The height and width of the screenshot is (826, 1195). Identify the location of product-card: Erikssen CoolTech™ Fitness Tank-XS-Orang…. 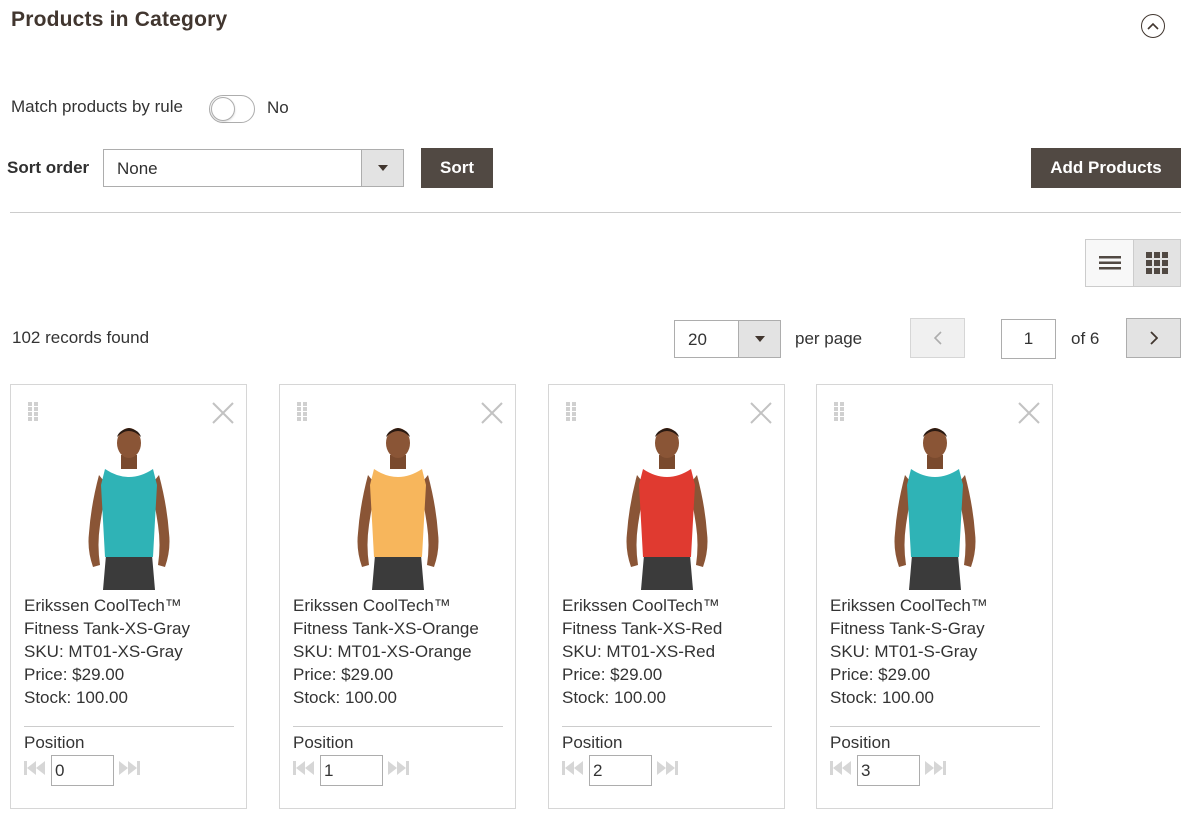
(397, 596).